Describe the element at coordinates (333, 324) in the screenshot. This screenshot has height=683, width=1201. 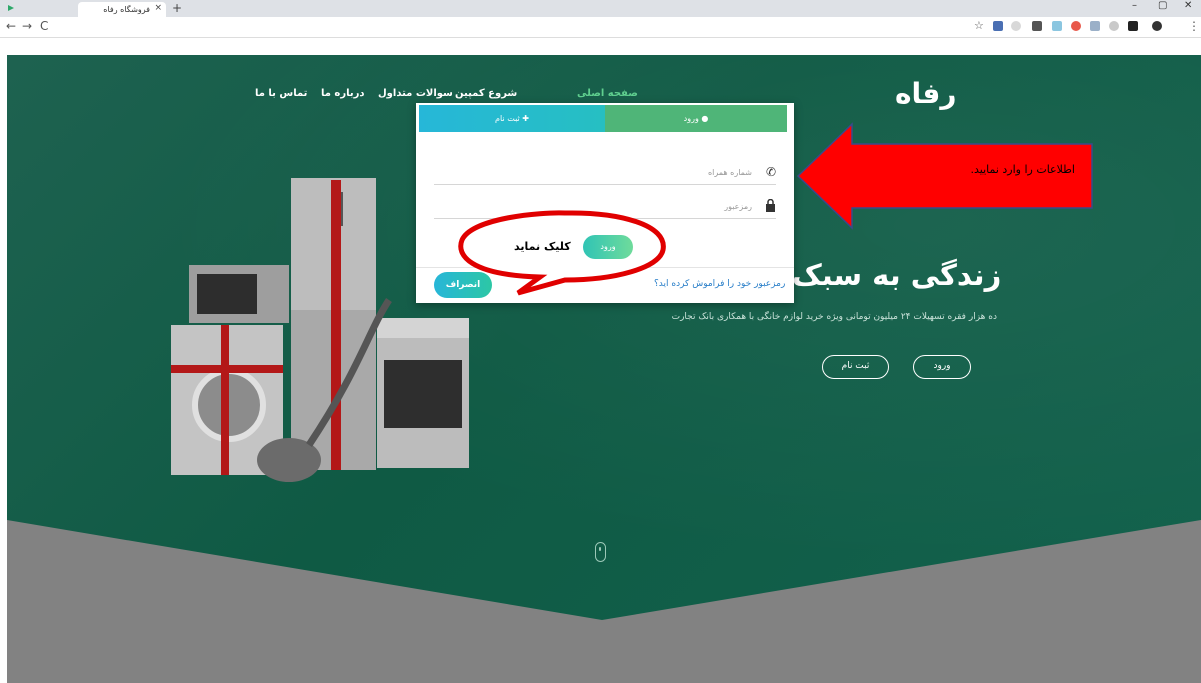
I see `refrigerator-shape` at that location.